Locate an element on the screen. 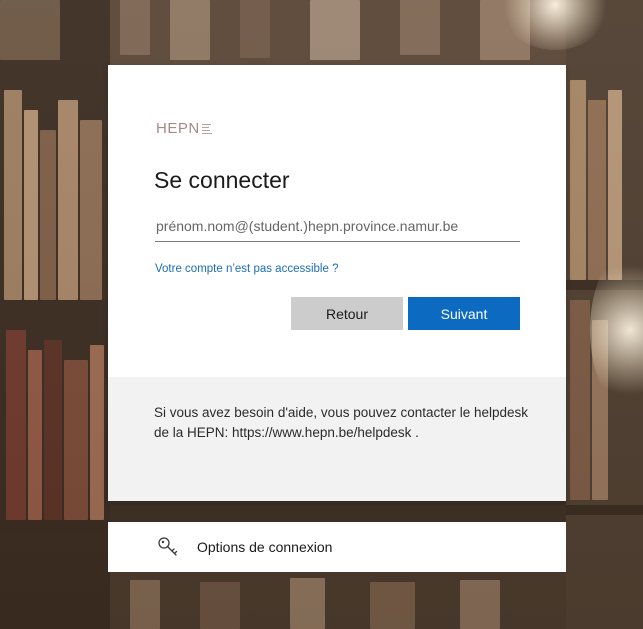 The height and width of the screenshot is (629, 643). next-button: Suivant is located at coordinates (464, 313).